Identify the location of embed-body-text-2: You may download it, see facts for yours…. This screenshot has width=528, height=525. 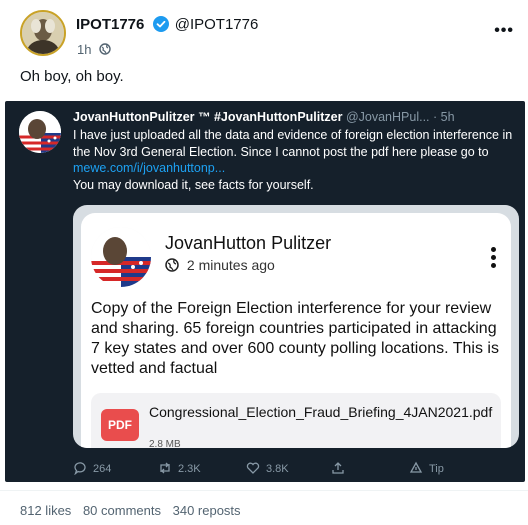
(193, 184).